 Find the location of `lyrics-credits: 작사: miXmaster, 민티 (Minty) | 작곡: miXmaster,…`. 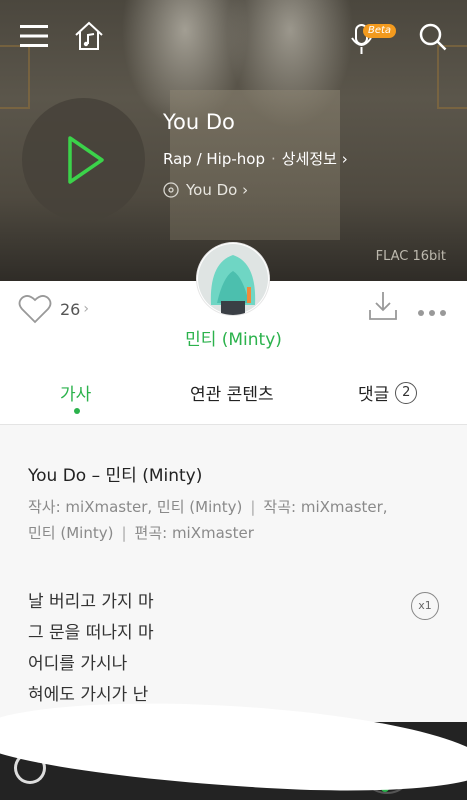

lyrics-credits: 작사: miXmaster, 민티 (Minty) | 작곡: miXmaster,… is located at coordinates (238, 520).